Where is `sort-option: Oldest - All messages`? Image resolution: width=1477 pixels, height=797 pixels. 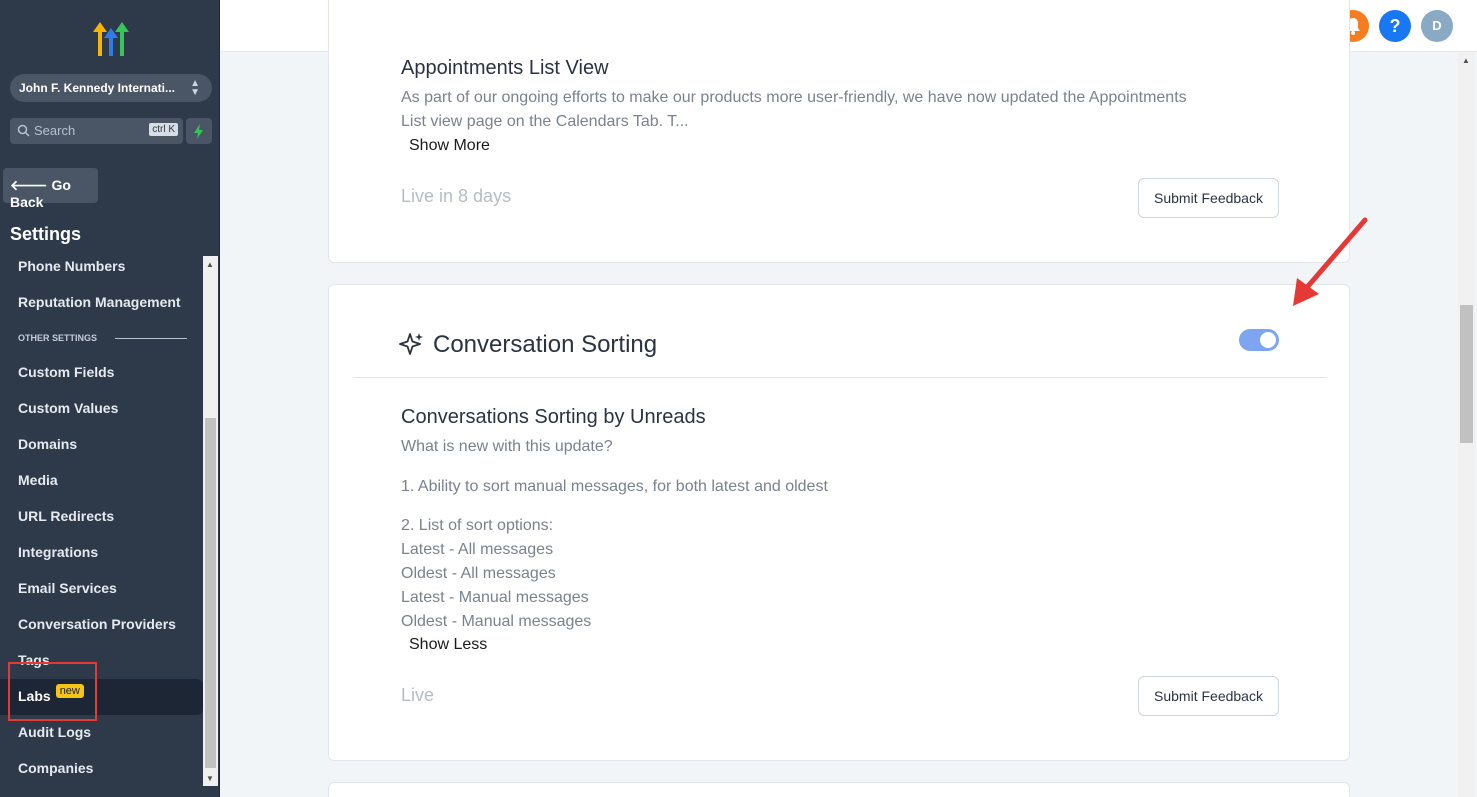 sort-option: Oldest - All messages is located at coordinates (478, 573).